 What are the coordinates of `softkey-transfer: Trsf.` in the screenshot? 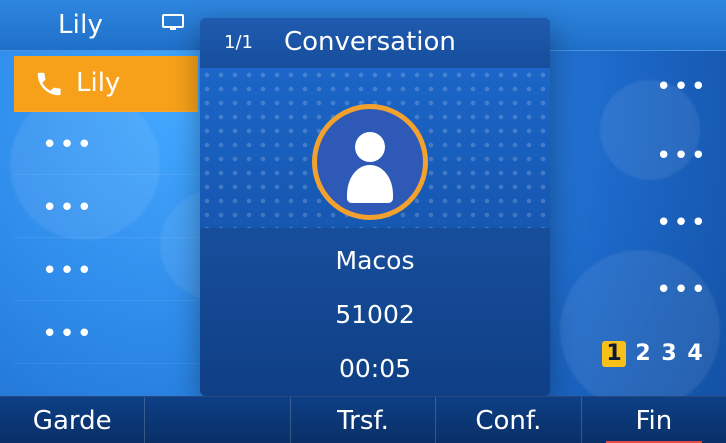 It's located at (364, 420).